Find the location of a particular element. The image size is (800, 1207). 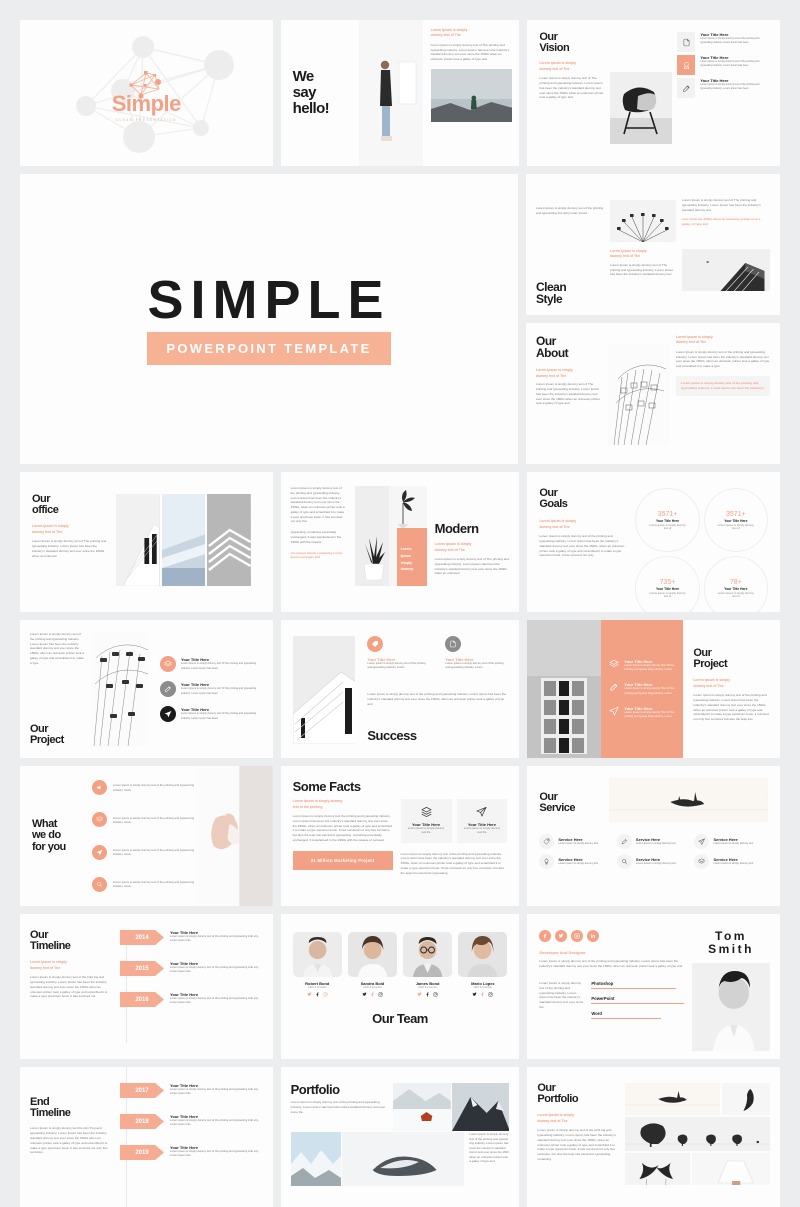

tag-icon is located at coordinates (546, 841).